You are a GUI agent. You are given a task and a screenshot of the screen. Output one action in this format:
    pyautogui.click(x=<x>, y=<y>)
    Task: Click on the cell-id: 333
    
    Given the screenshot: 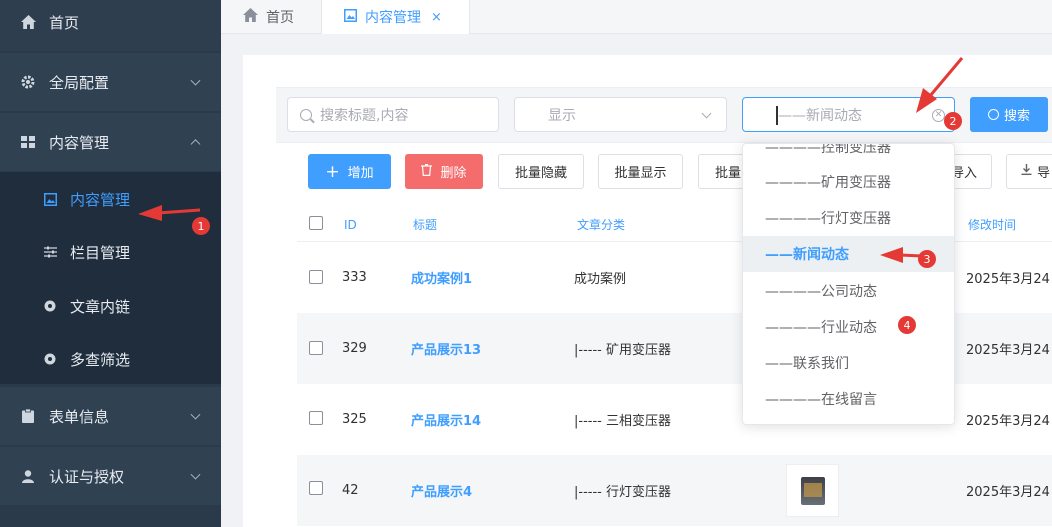 What is the action you would take?
    pyautogui.click(x=354, y=277)
    